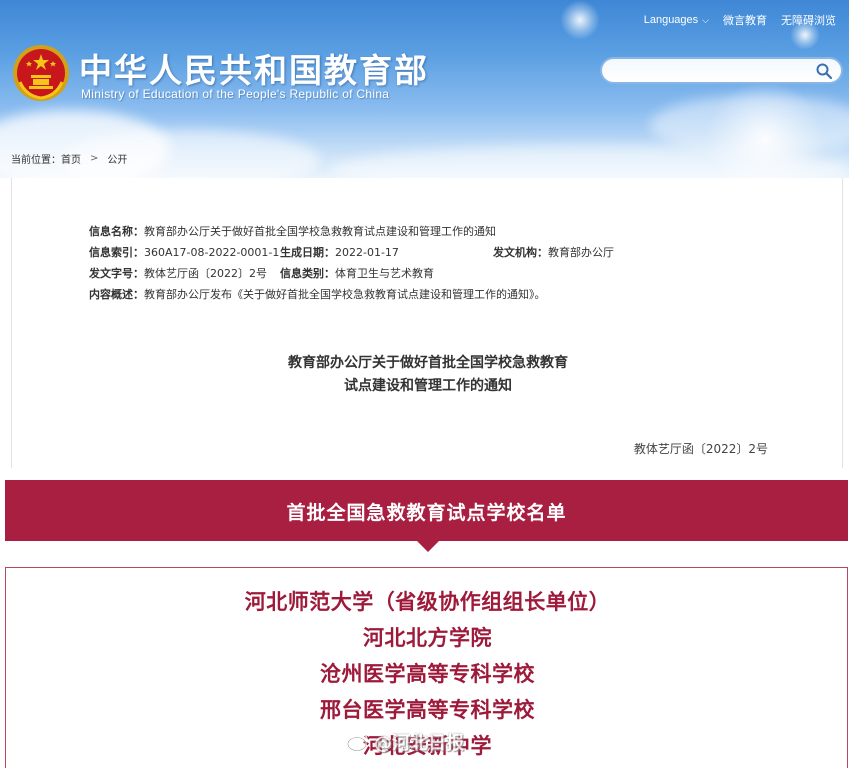 The width and height of the screenshot is (849, 768). I want to click on search-box, so click(721, 70).